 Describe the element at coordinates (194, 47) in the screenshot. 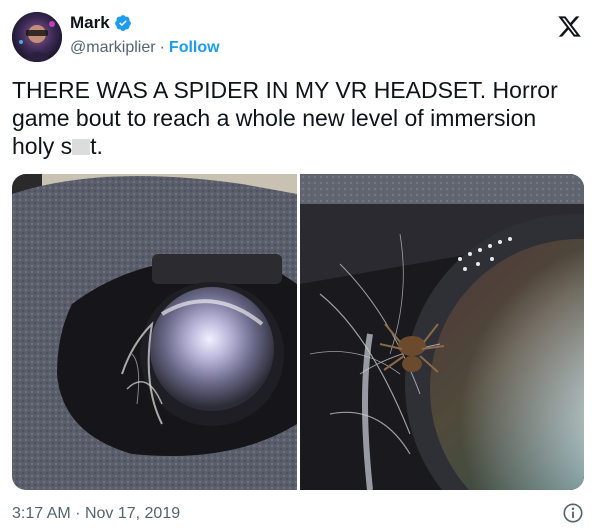

I see `follow-button: Follow` at that location.